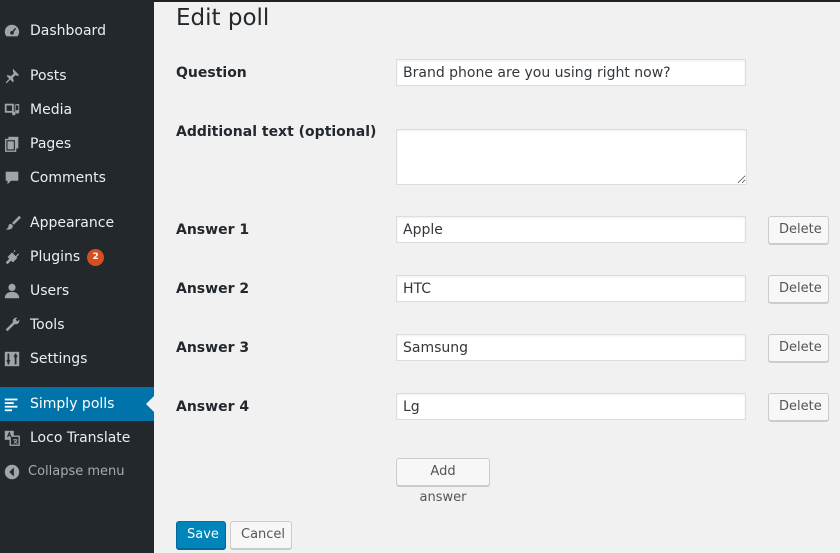 The width and height of the screenshot is (840, 553). I want to click on sidebar-item-settings: Settings, so click(77, 359).